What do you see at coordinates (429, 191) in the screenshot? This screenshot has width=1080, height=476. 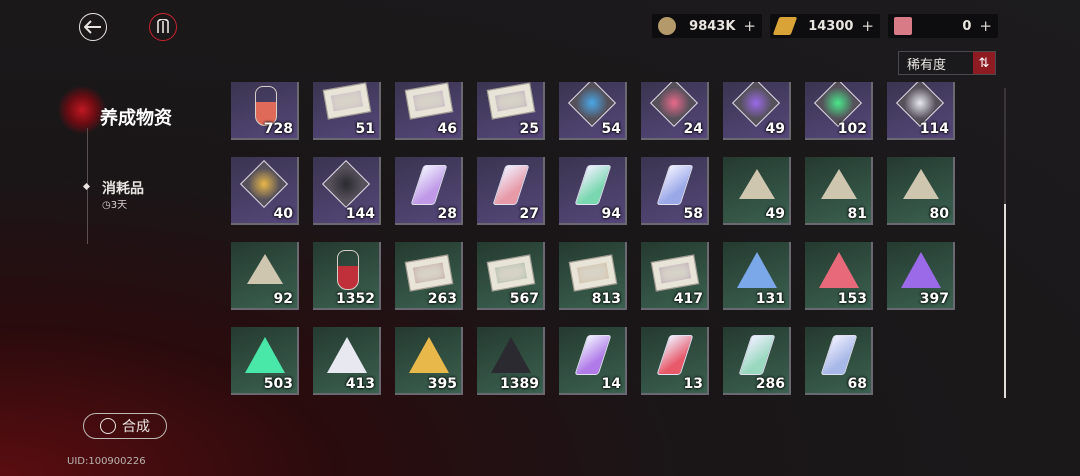 I see `inventory-item: 28` at bounding box center [429, 191].